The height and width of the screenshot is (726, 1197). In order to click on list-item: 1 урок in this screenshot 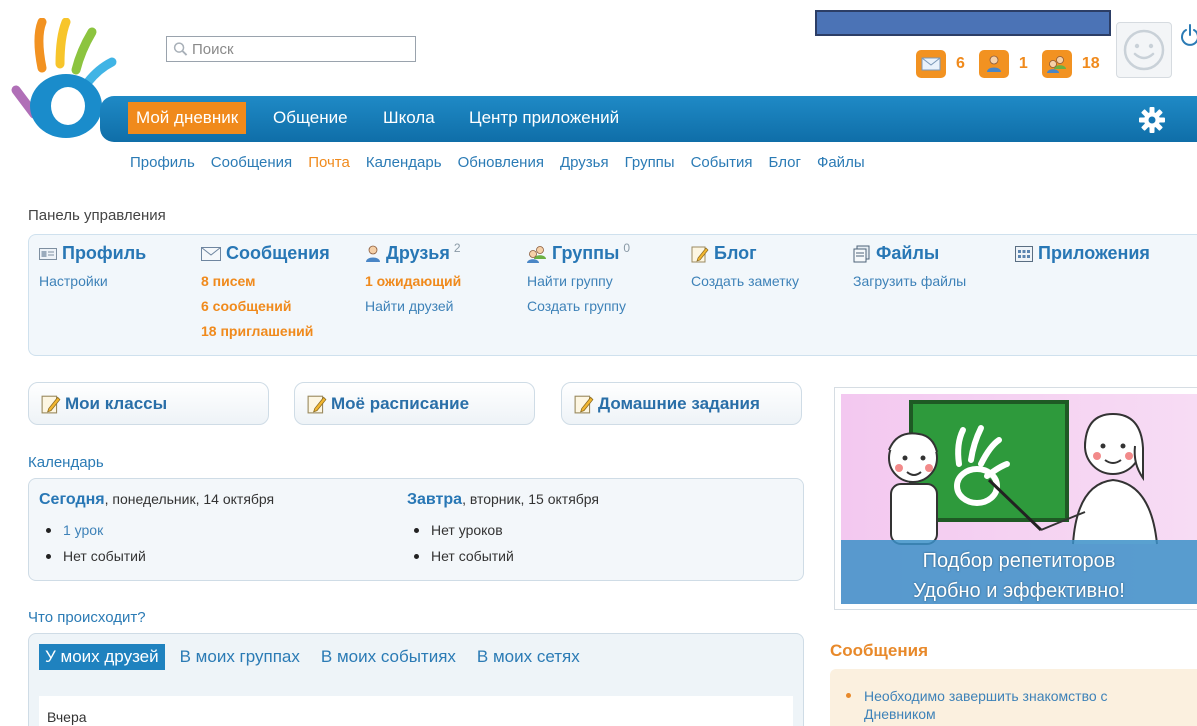, I will do `click(156, 530)`.